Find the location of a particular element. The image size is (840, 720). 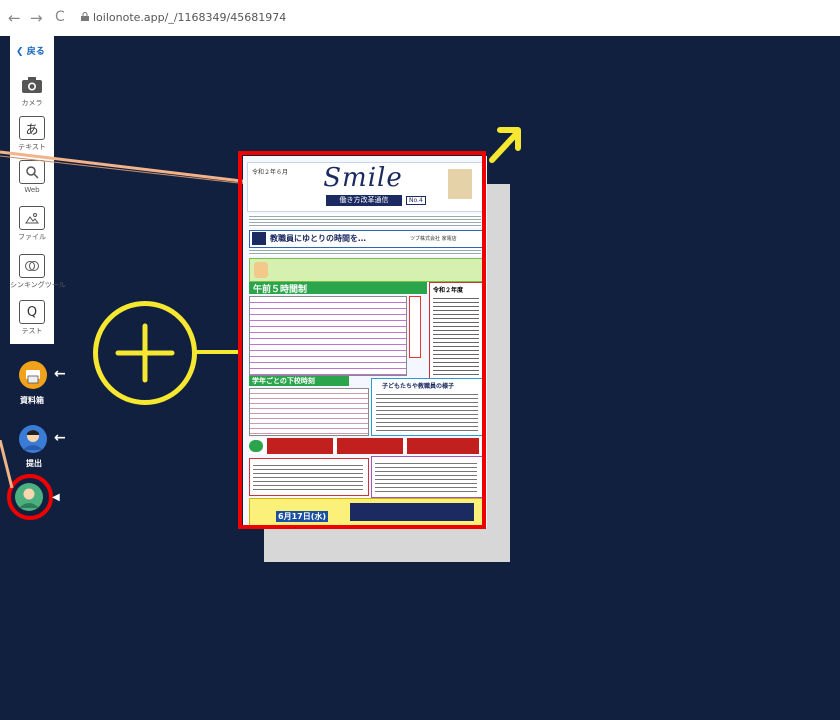

back-arrow-icon: ← is located at coordinates (14, 18).